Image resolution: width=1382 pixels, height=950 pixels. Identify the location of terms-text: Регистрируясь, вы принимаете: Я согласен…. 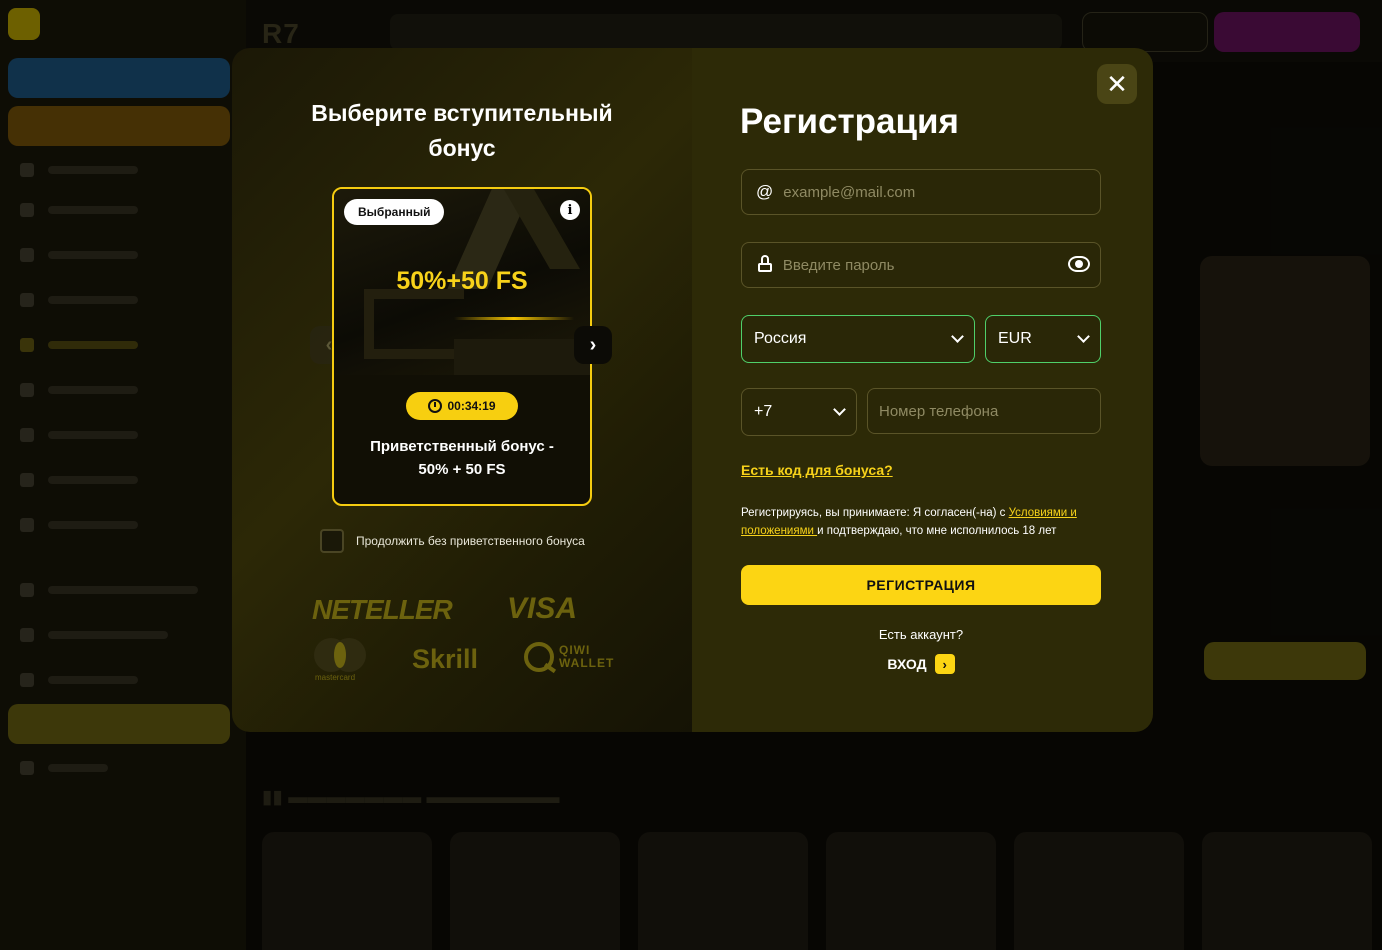
(923, 522).